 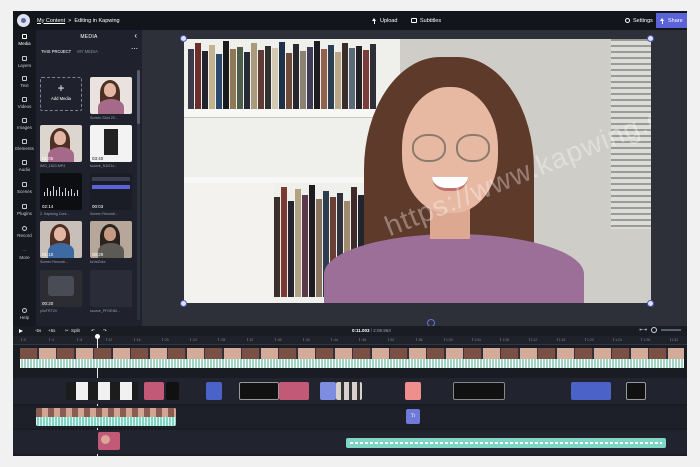 What do you see at coordinates (282, 74) in the screenshot?
I see `books-row` at bounding box center [282, 74].